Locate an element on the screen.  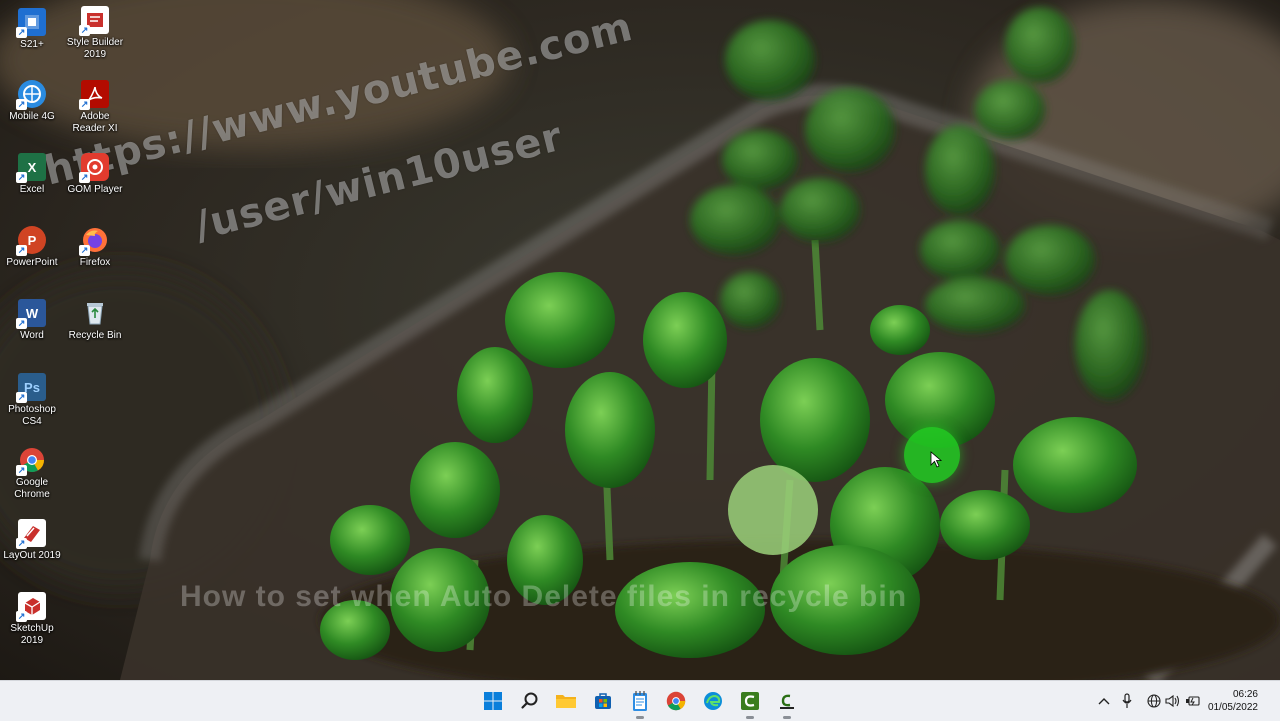
desktop-icon-sketchup: ↗ SketchUp 2019 is located at coordinates (32, 619).